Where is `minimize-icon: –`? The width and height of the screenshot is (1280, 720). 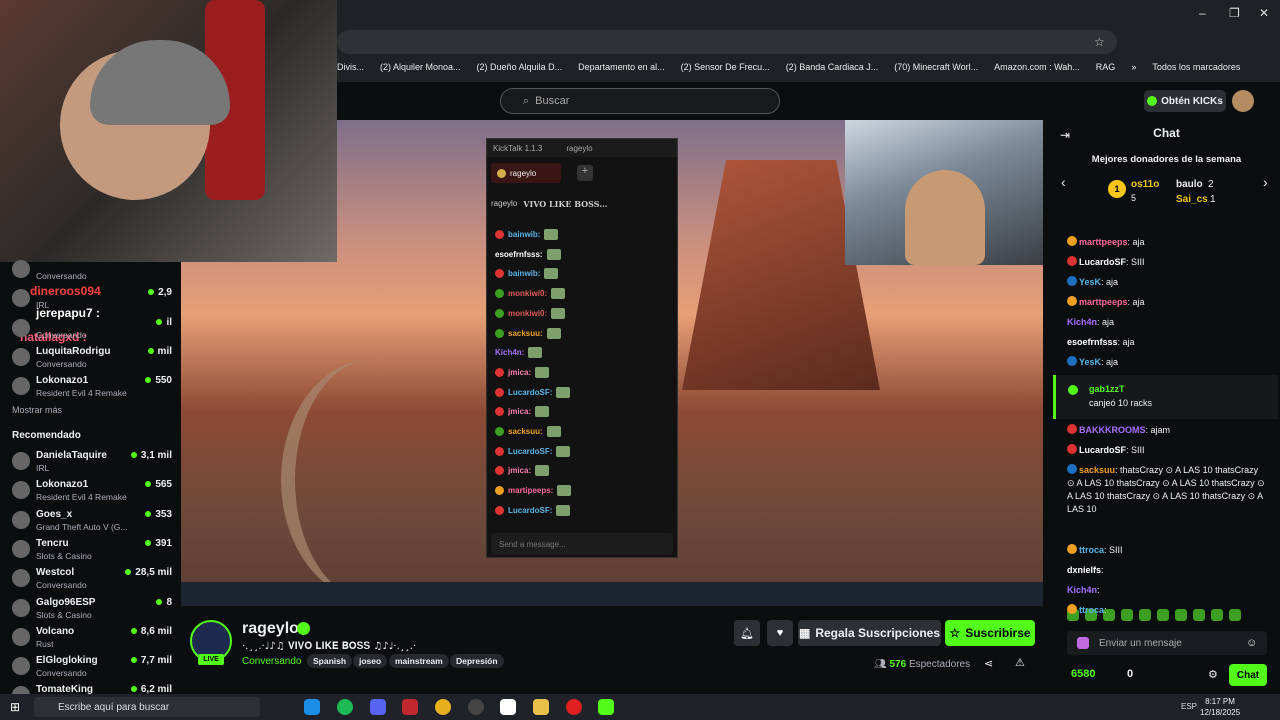
minimize-icon: – is located at coordinates (1202, 13).